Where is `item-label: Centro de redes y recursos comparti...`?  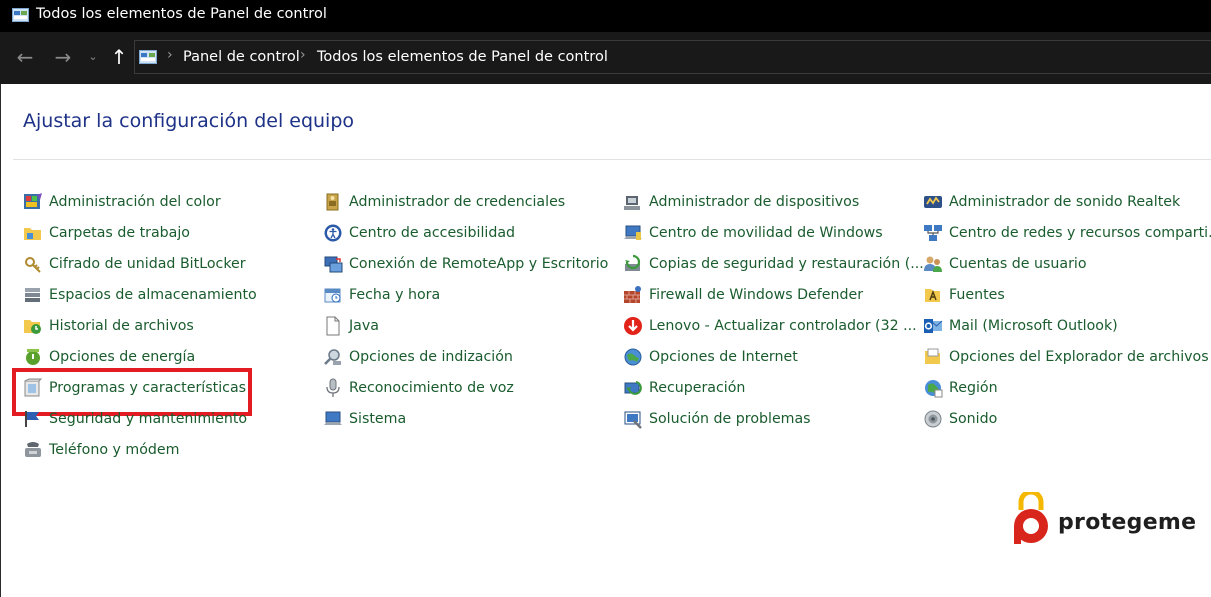 item-label: Centro de redes y recursos comparti... is located at coordinates (1080, 233).